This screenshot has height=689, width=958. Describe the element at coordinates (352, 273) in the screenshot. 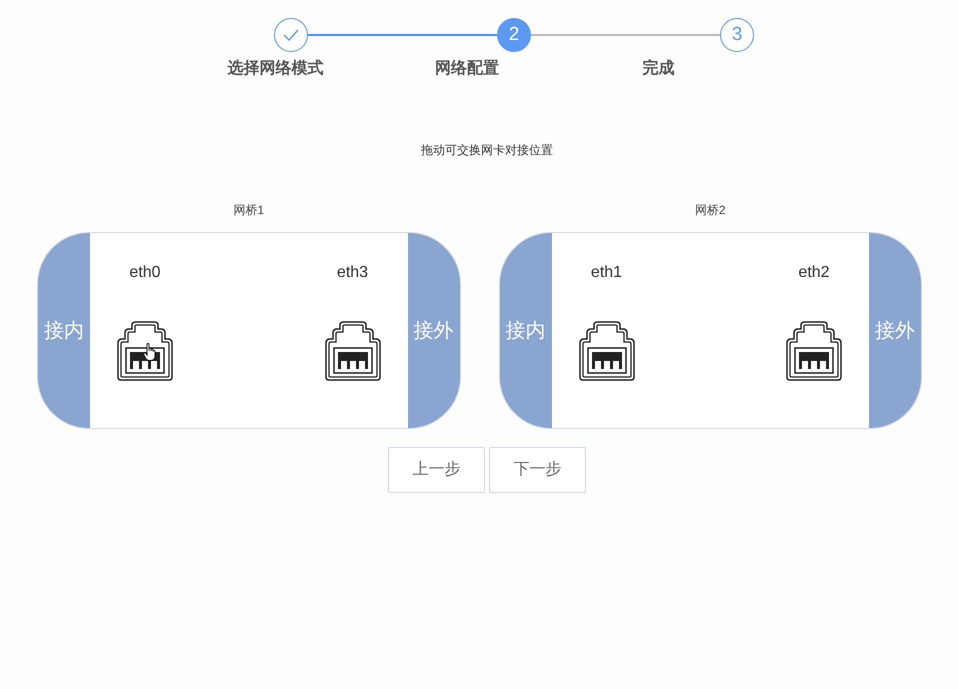

I see `port-label: eth3` at that location.